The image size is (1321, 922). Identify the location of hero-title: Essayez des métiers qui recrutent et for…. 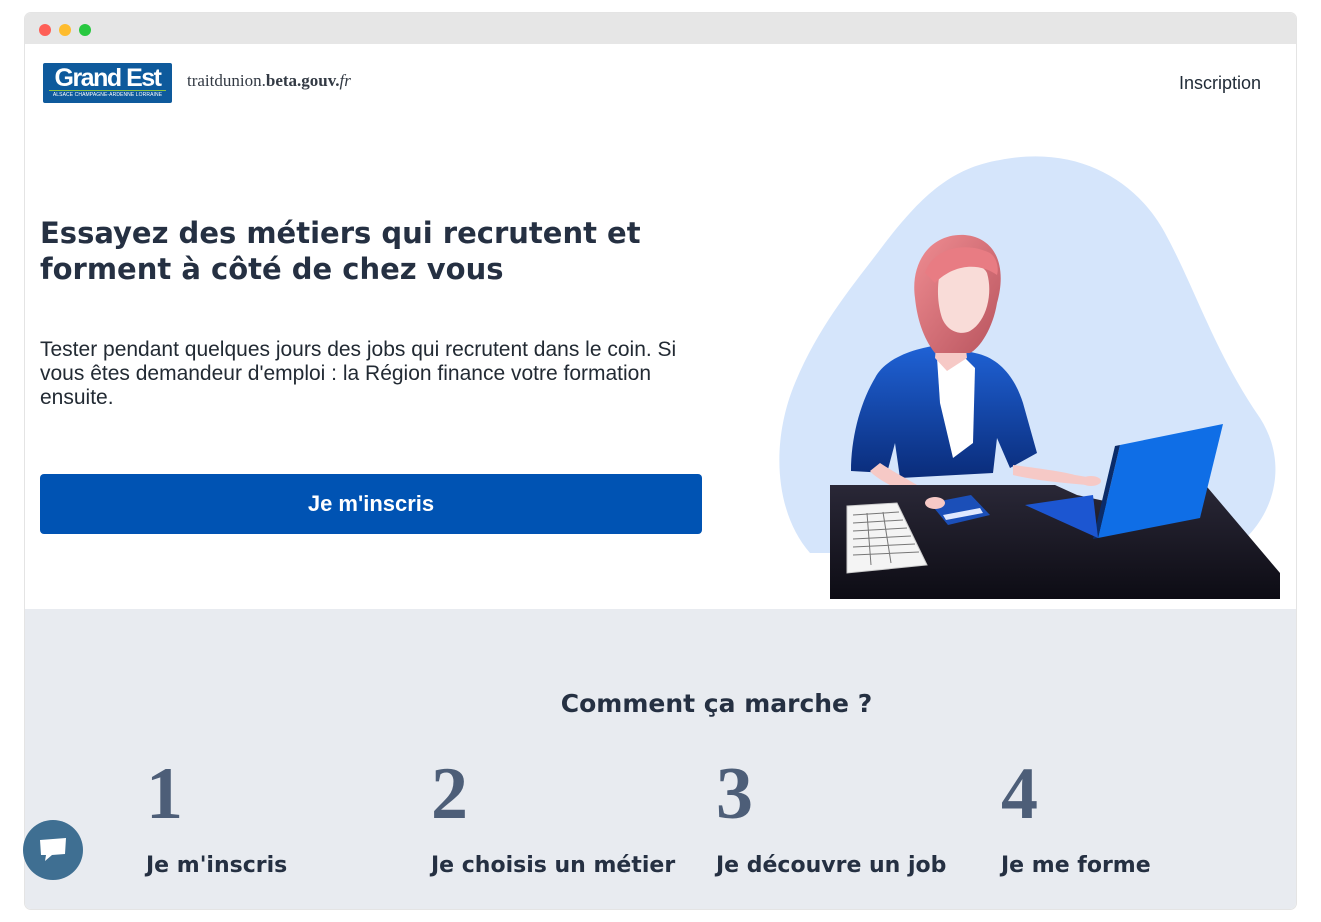
(340, 251).